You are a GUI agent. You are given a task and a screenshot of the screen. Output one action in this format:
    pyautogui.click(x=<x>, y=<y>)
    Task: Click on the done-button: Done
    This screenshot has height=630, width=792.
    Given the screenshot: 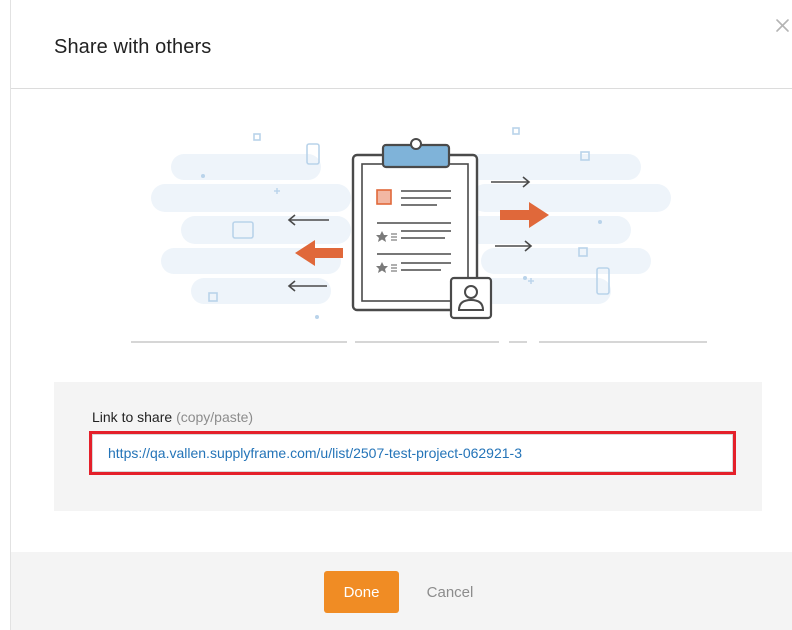 What is the action you would take?
    pyautogui.click(x=361, y=592)
    